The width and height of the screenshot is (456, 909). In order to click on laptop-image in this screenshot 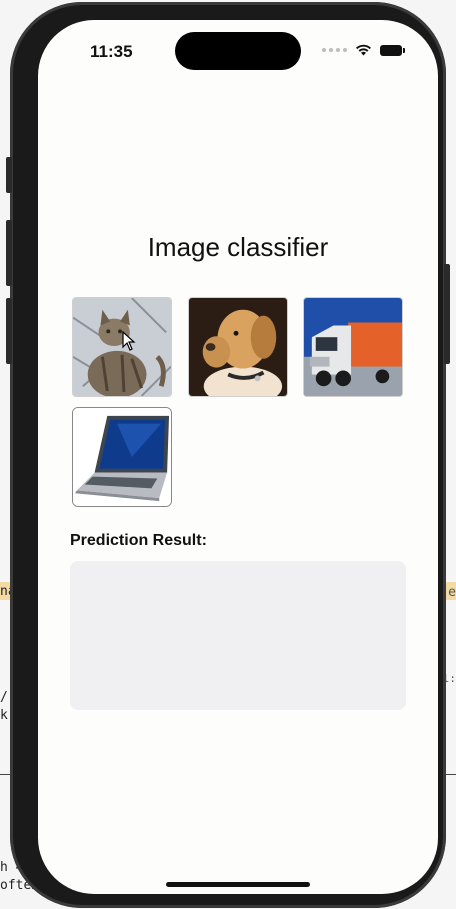, I will do `click(122, 457)`.